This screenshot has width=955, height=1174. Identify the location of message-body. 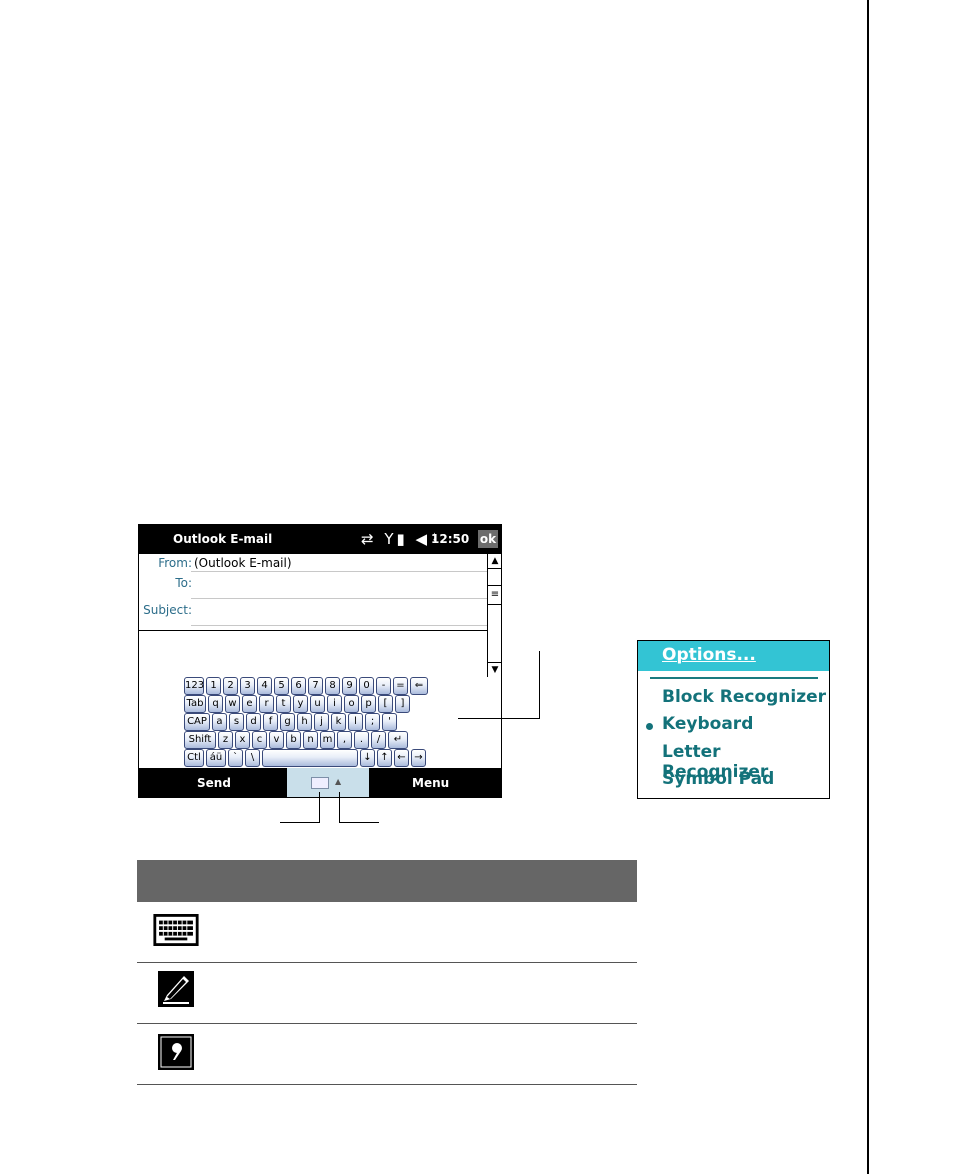
(312, 654).